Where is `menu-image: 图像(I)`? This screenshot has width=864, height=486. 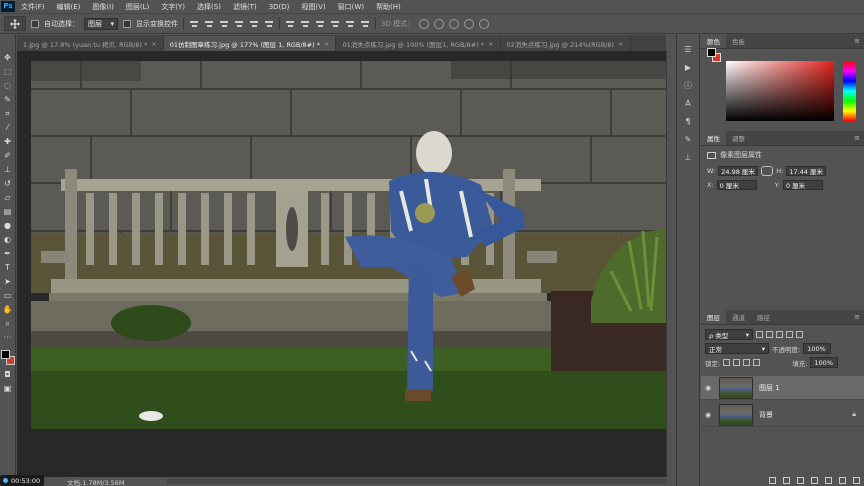 menu-image: 图像(I) is located at coordinates (103, 7).